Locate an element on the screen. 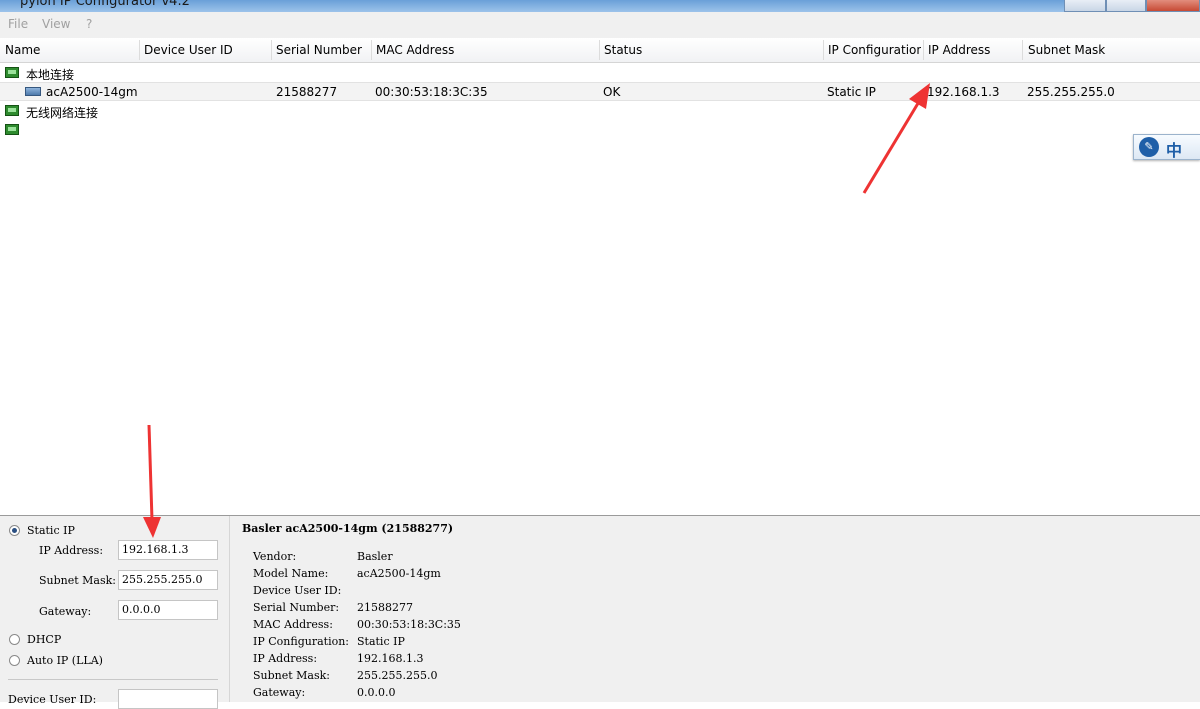 This screenshot has width=1200, height=709. menu-help: ? is located at coordinates (89, 24).